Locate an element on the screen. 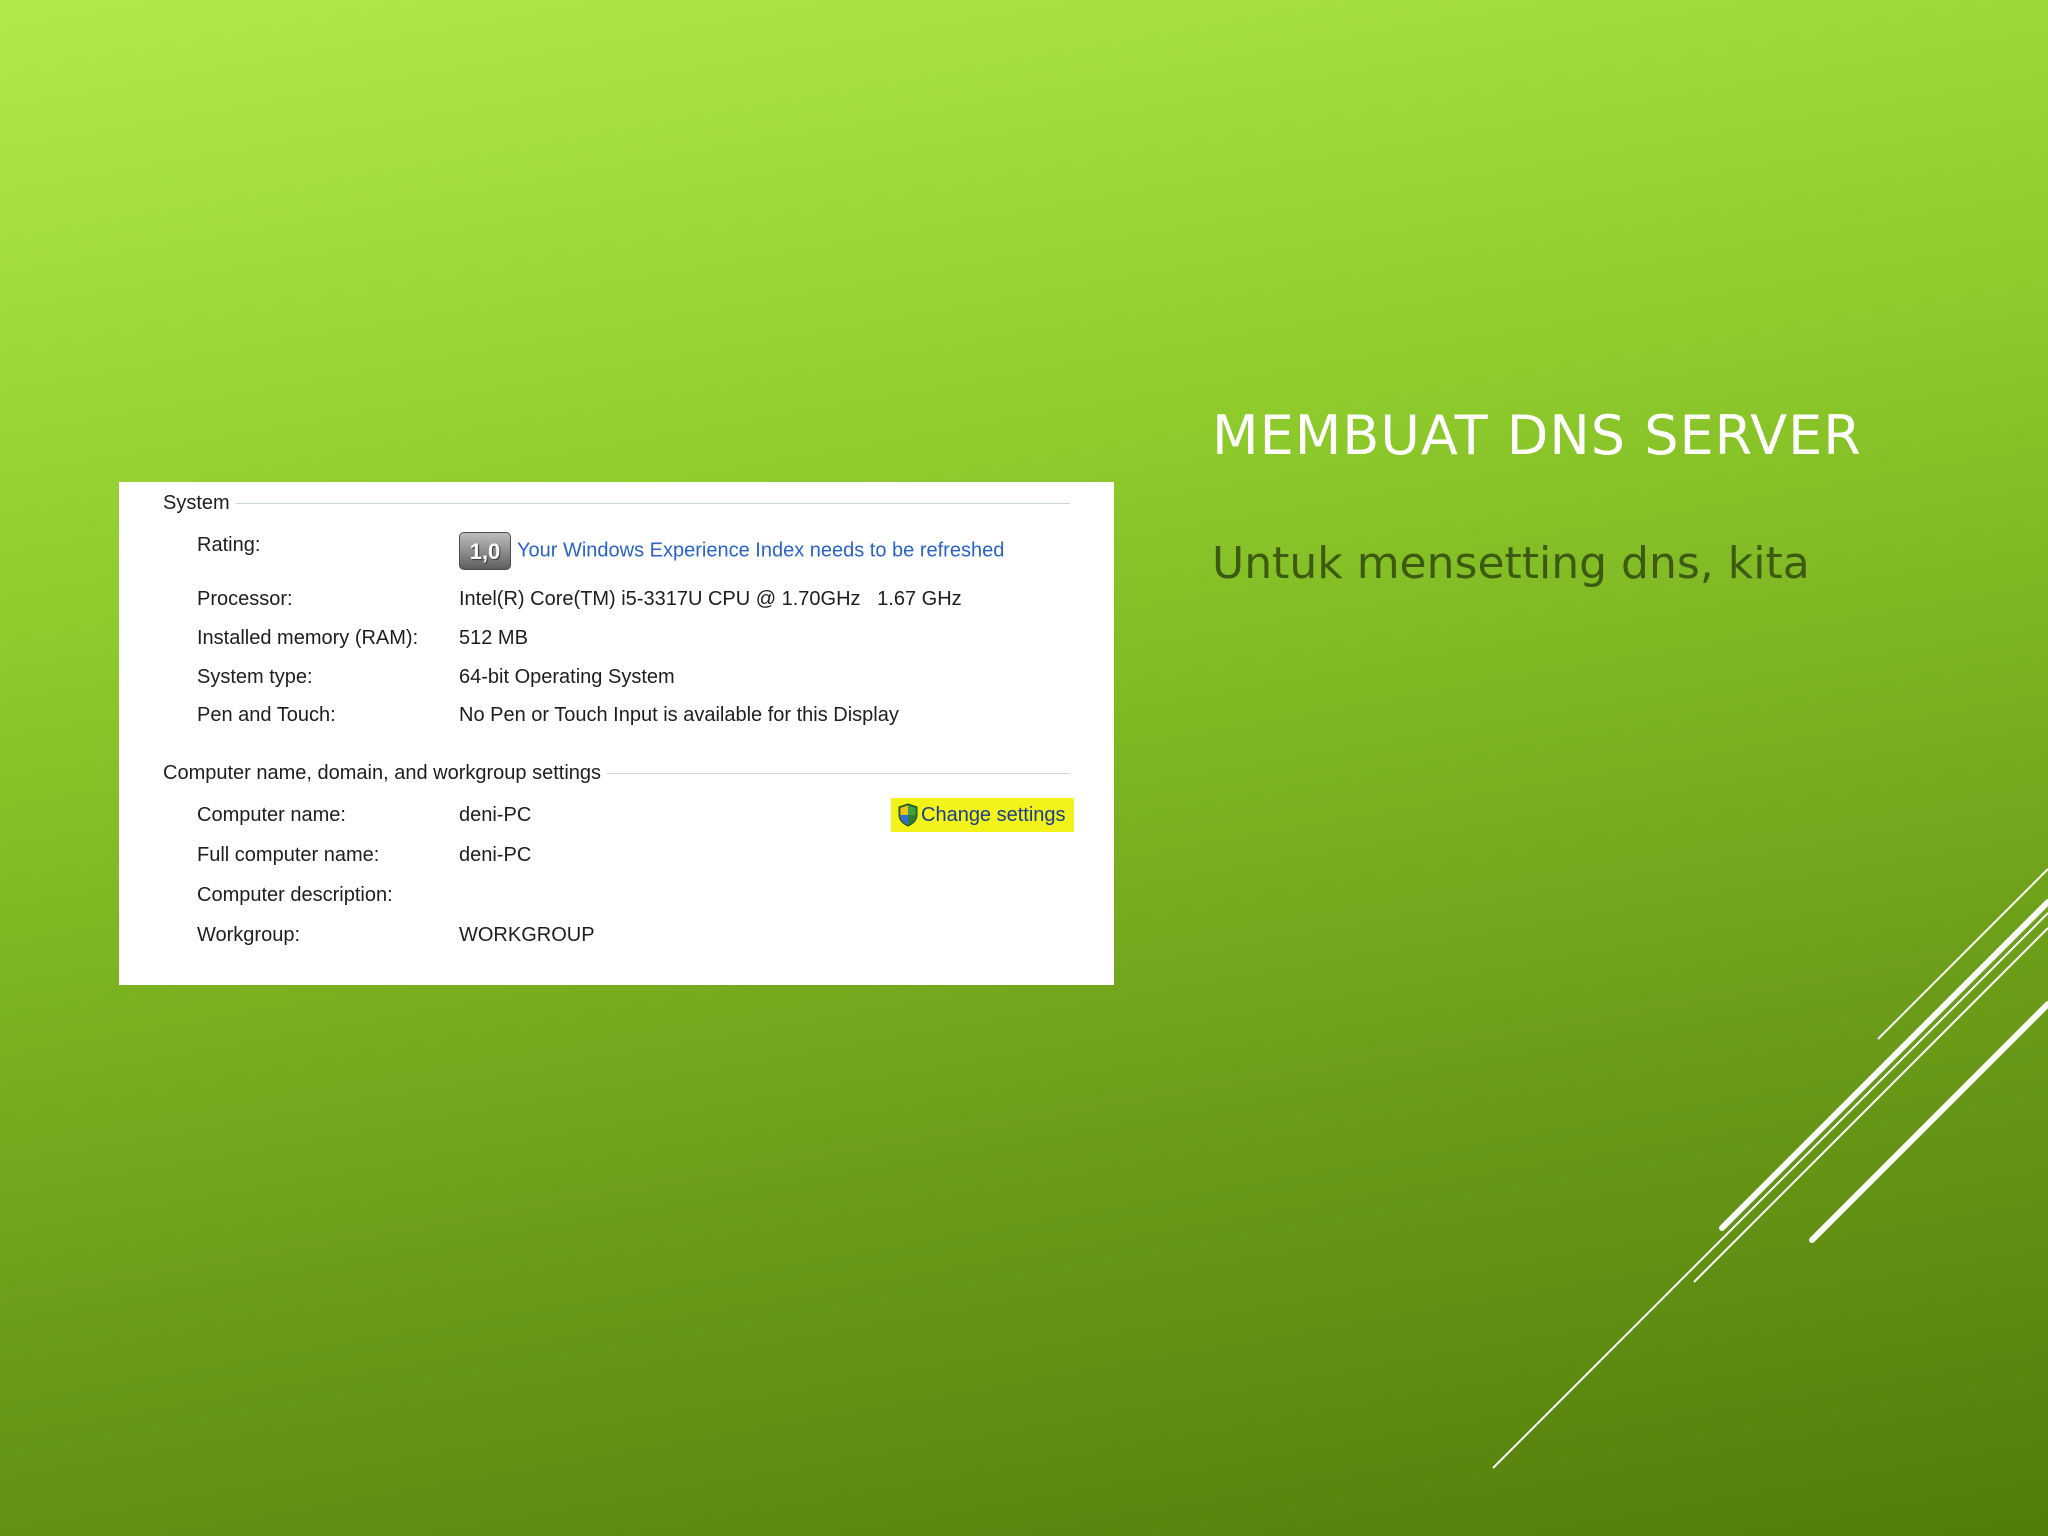 This screenshot has width=2048, height=1536. system-type-row: System type: 64-bit Operating System is located at coordinates (655, 682).